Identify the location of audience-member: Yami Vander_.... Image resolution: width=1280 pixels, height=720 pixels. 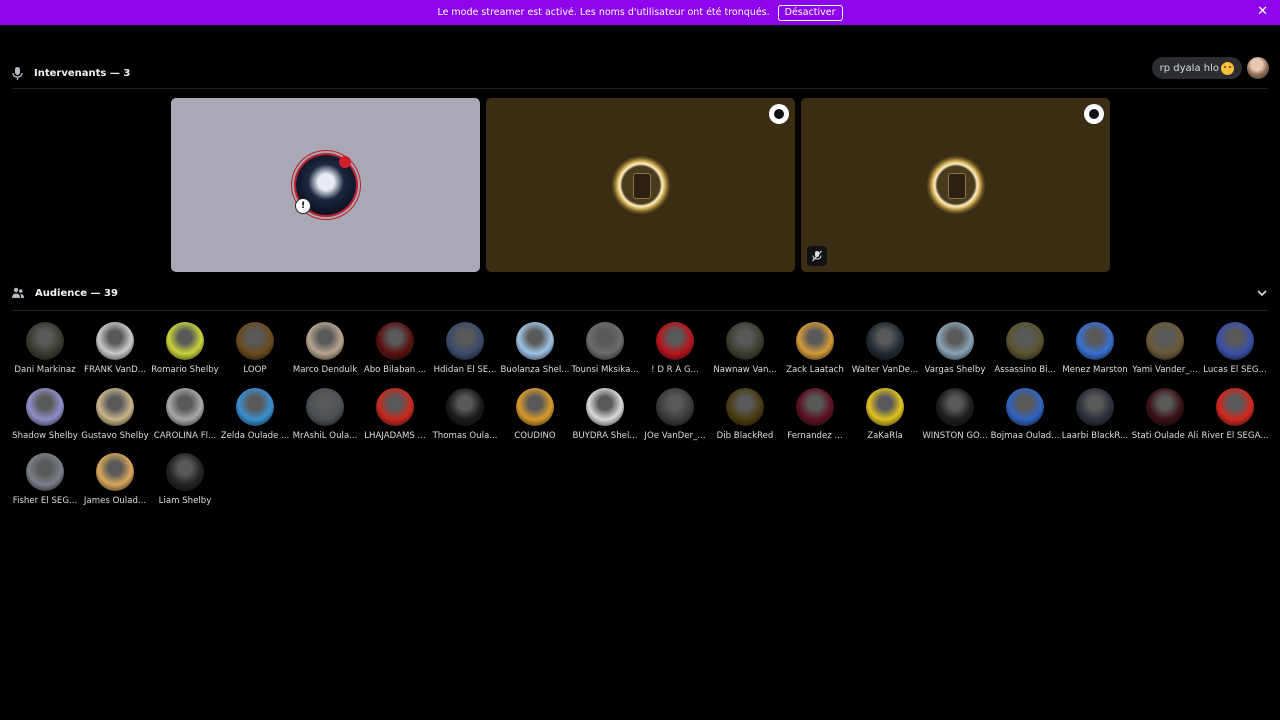
(1165, 355).